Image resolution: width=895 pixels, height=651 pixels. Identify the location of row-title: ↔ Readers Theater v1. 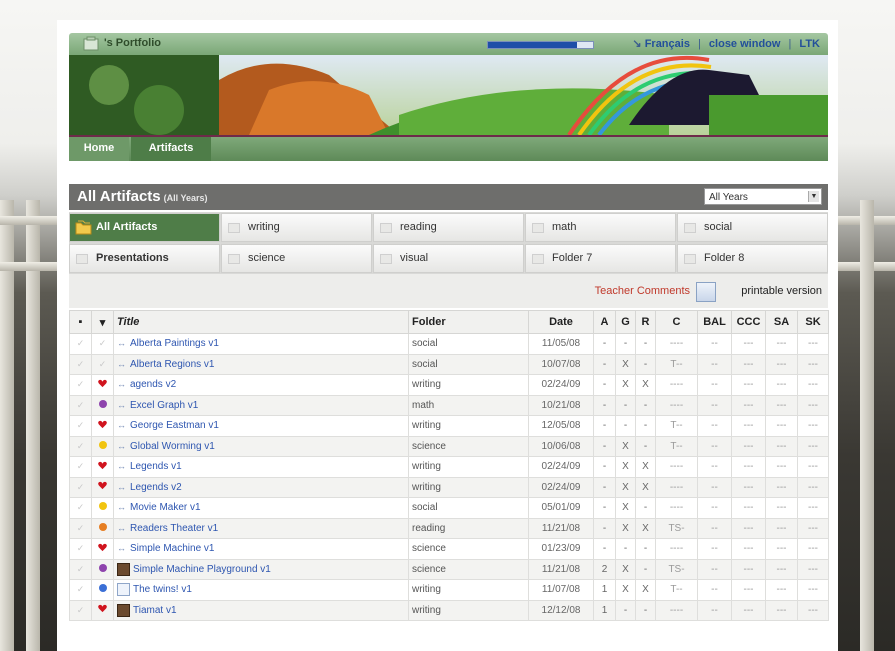
(261, 528).